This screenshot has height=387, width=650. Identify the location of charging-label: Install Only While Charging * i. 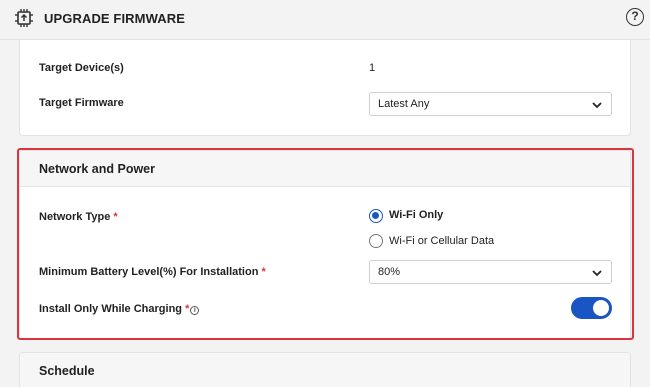
(119, 309).